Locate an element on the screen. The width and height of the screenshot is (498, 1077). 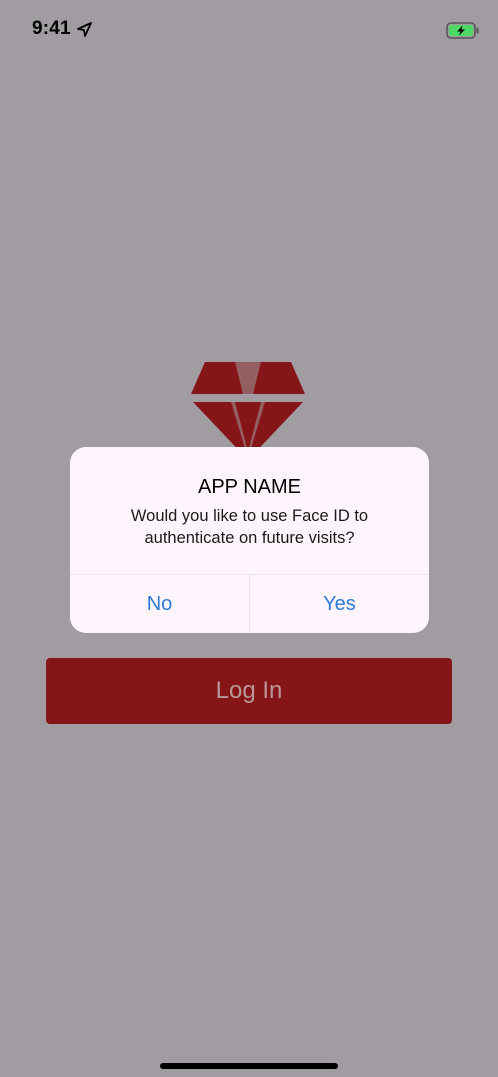
login-button: Log In is located at coordinates (249, 691).